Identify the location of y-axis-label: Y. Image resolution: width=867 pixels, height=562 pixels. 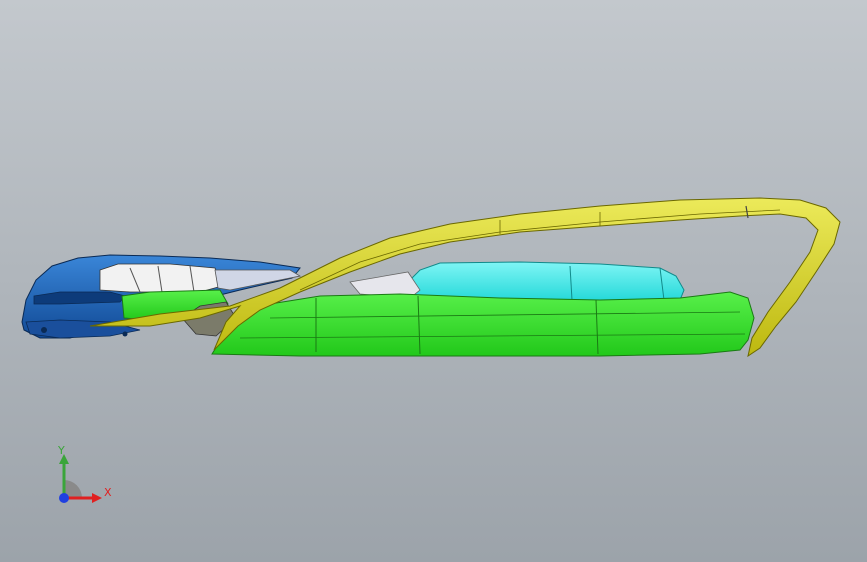
(61, 450).